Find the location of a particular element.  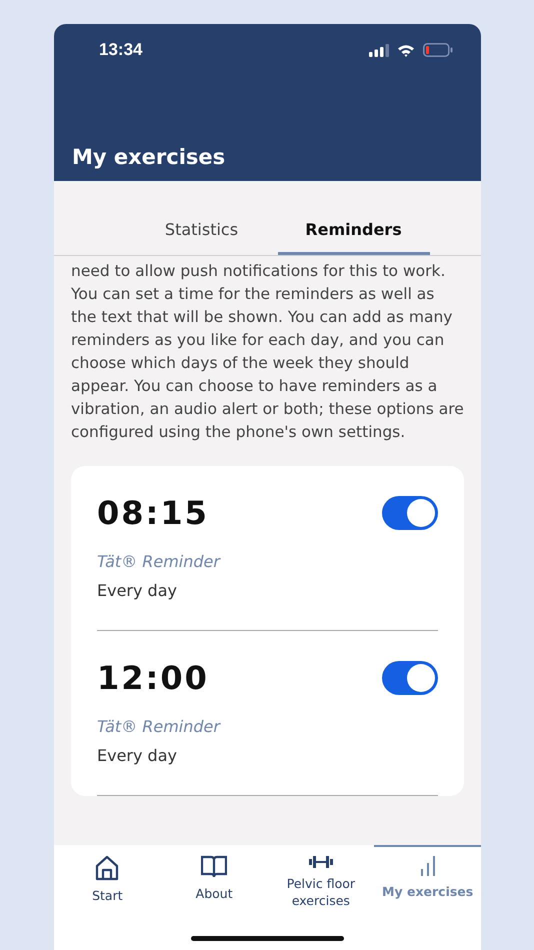

nav-item: Pelvic floor exercises is located at coordinates (321, 897).